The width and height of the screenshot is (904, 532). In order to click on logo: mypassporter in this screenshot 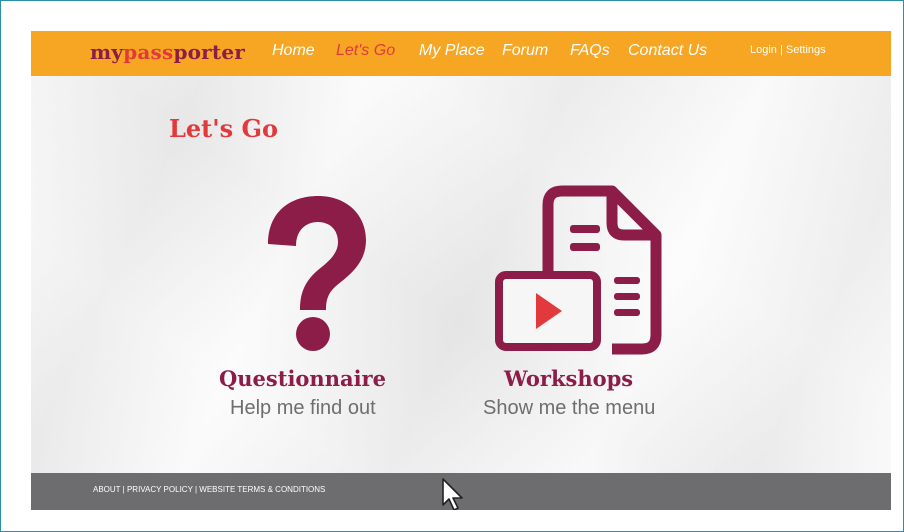, I will do `click(167, 52)`.